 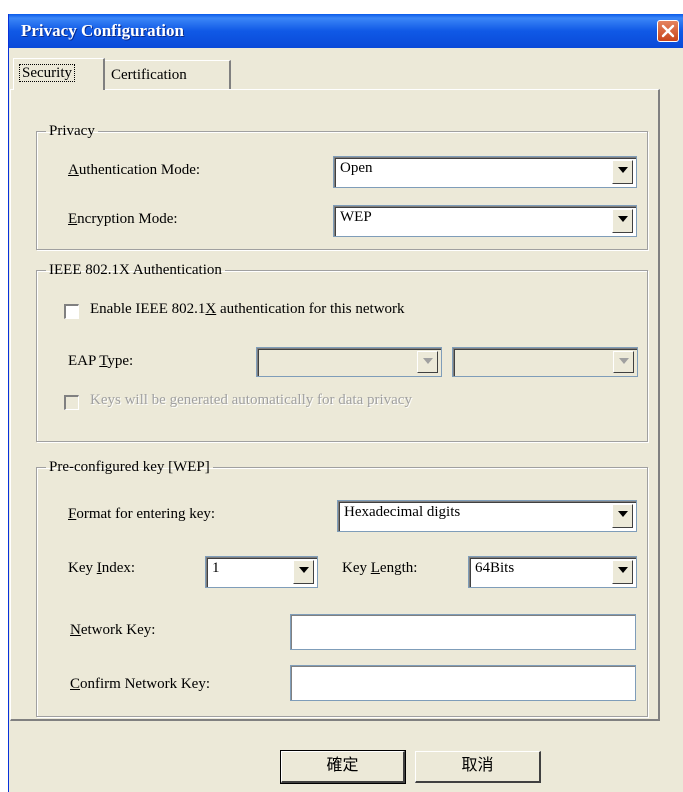 What do you see at coordinates (545, 362) in the screenshot?
I see `eap-subtype-select` at bounding box center [545, 362].